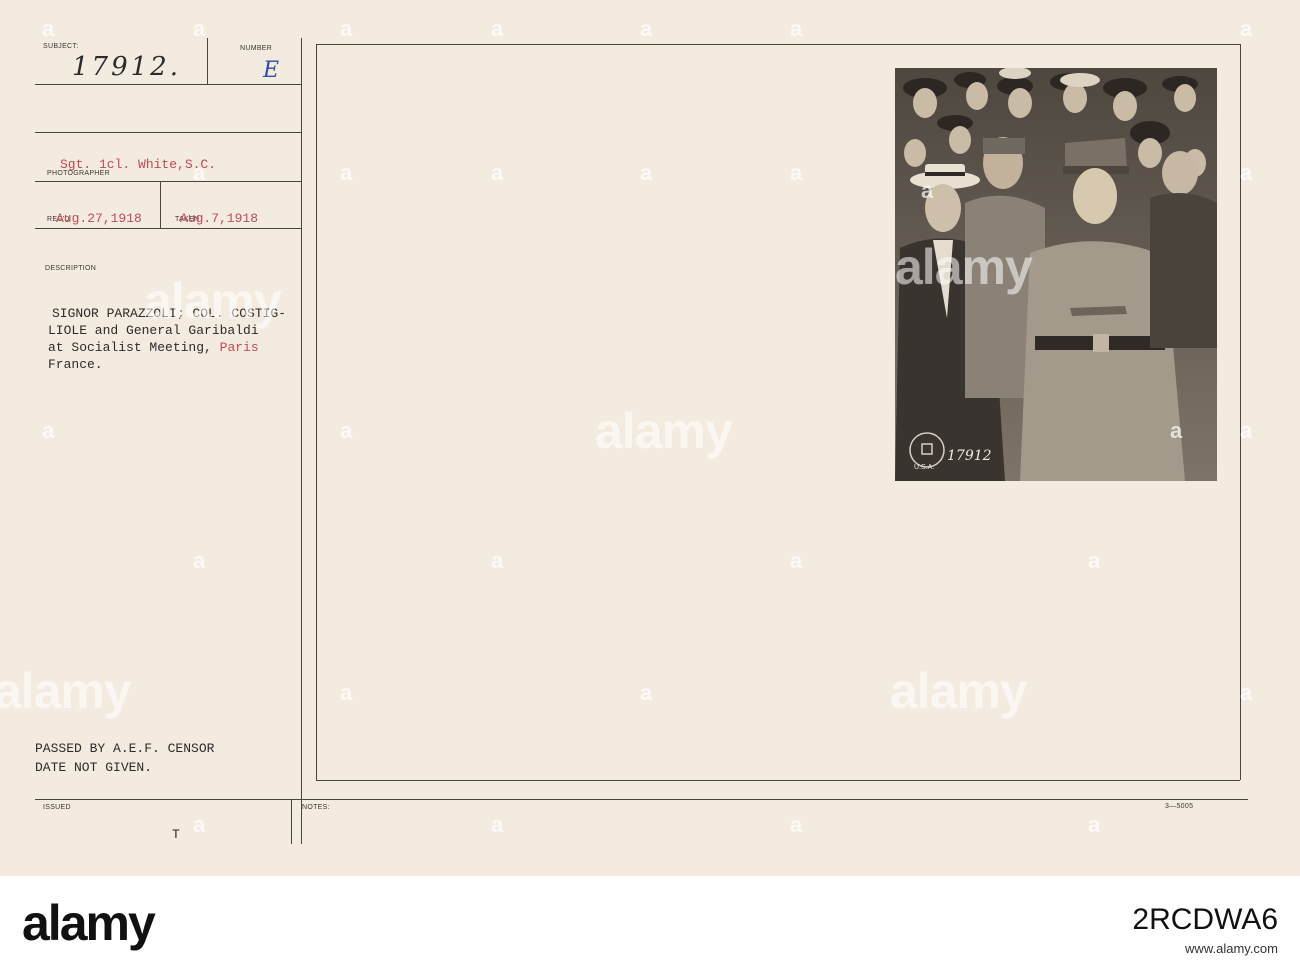 This screenshot has width=1300, height=966. Describe the element at coordinates (316, 412) in the screenshot. I see `mount-frame-left` at that location.